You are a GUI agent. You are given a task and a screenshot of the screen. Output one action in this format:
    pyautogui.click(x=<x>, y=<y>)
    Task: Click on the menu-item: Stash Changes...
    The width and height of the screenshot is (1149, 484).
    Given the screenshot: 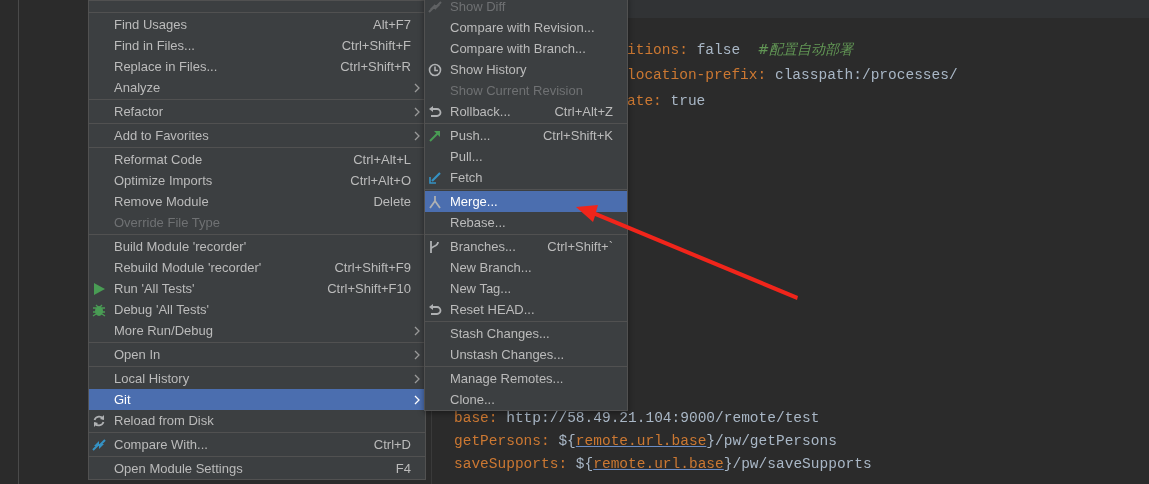 What is the action you would take?
    pyautogui.click(x=526, y=333)
    